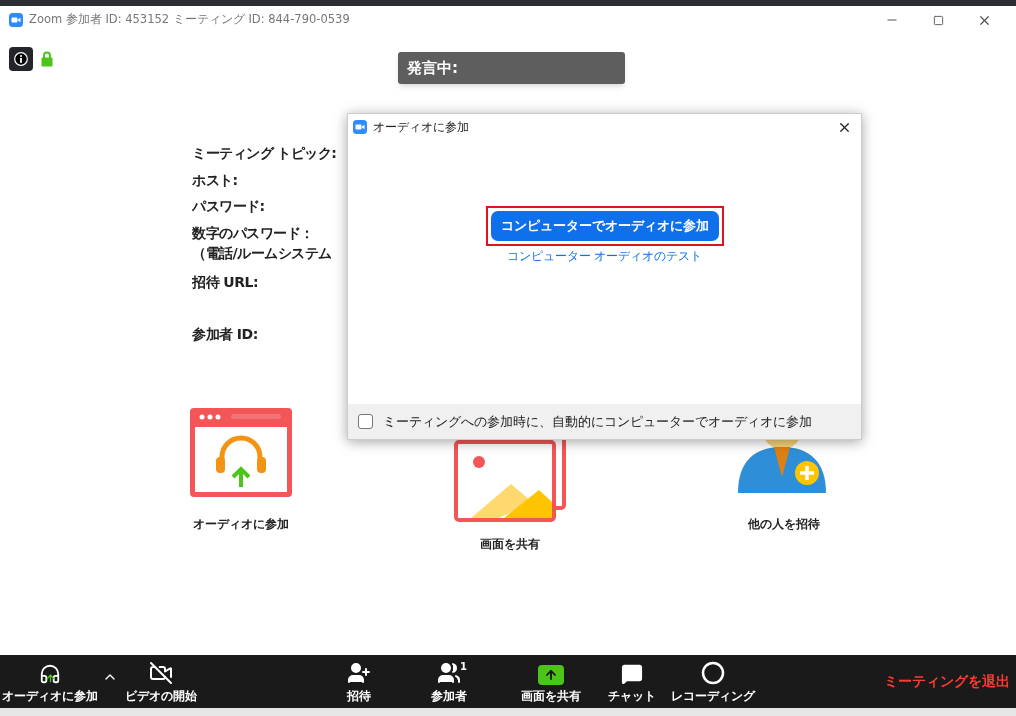 The width and height of the screenshot is (1016, 716). What do you see at coordinates (262, 253) in the screenshot?
I see `info-label: （電話/ルームシステム` at bounding box center [262, 253].